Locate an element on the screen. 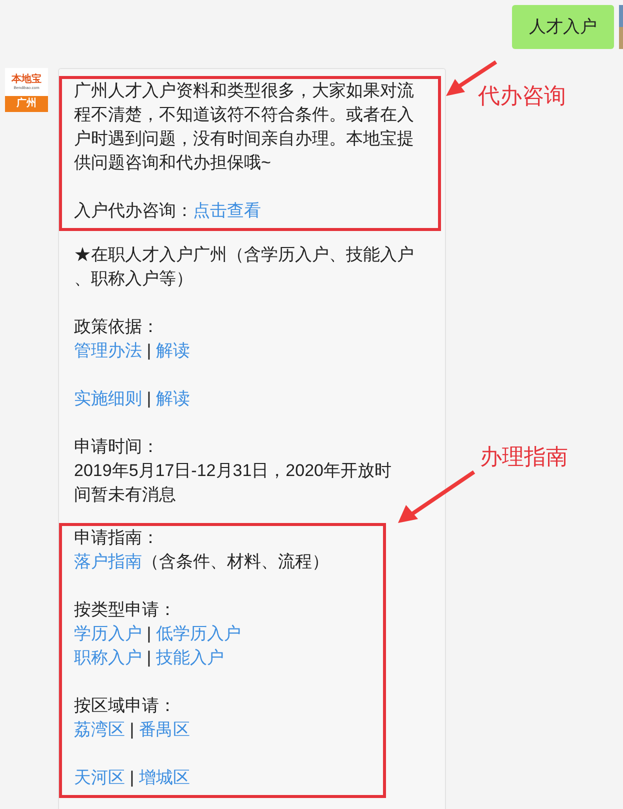 The height and width of the screenshot is (809, 623). annotation-label: 代办咨询 is located at coordinates (522, 96).